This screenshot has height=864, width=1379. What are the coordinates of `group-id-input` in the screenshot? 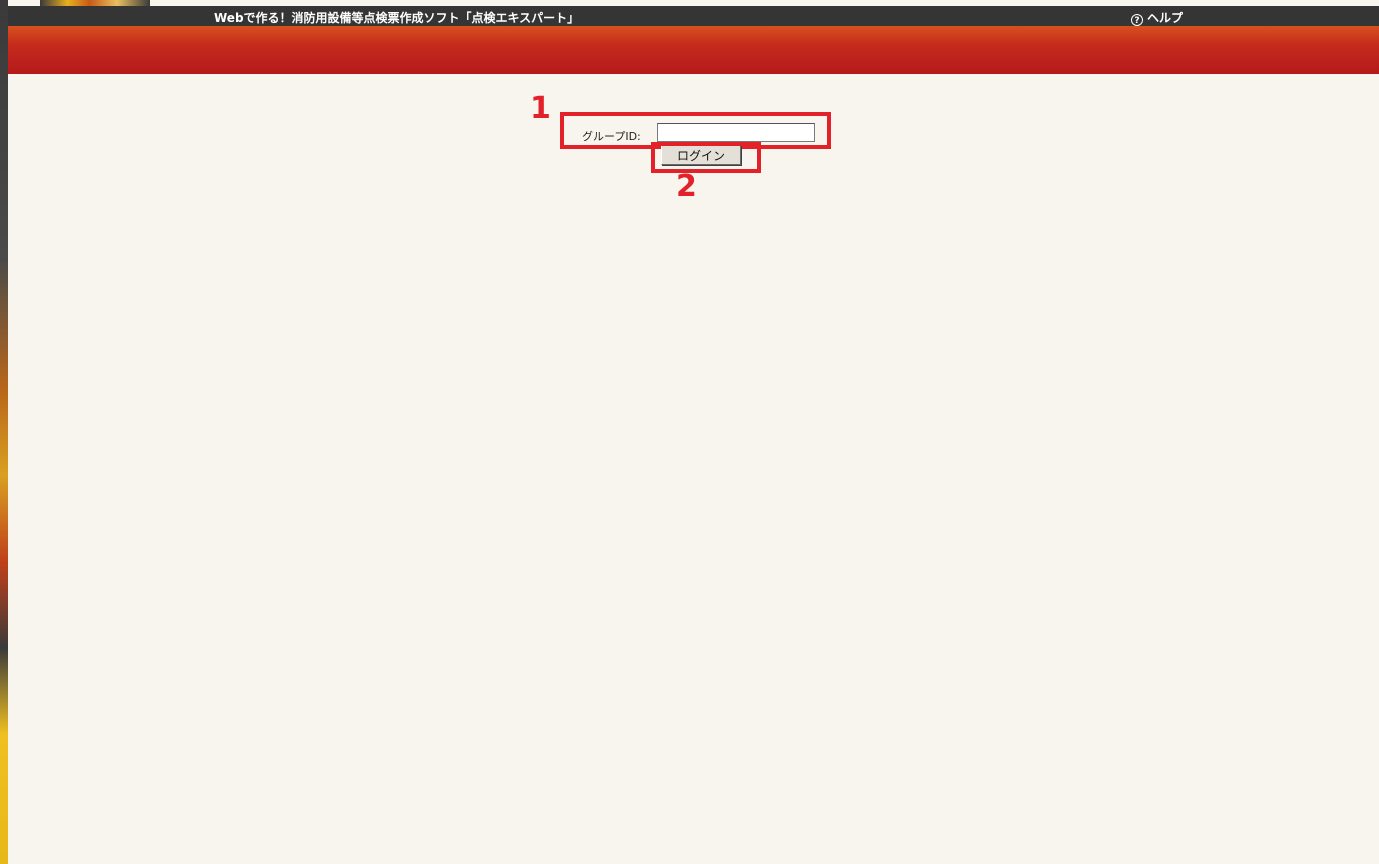 It's located at (736, 132).